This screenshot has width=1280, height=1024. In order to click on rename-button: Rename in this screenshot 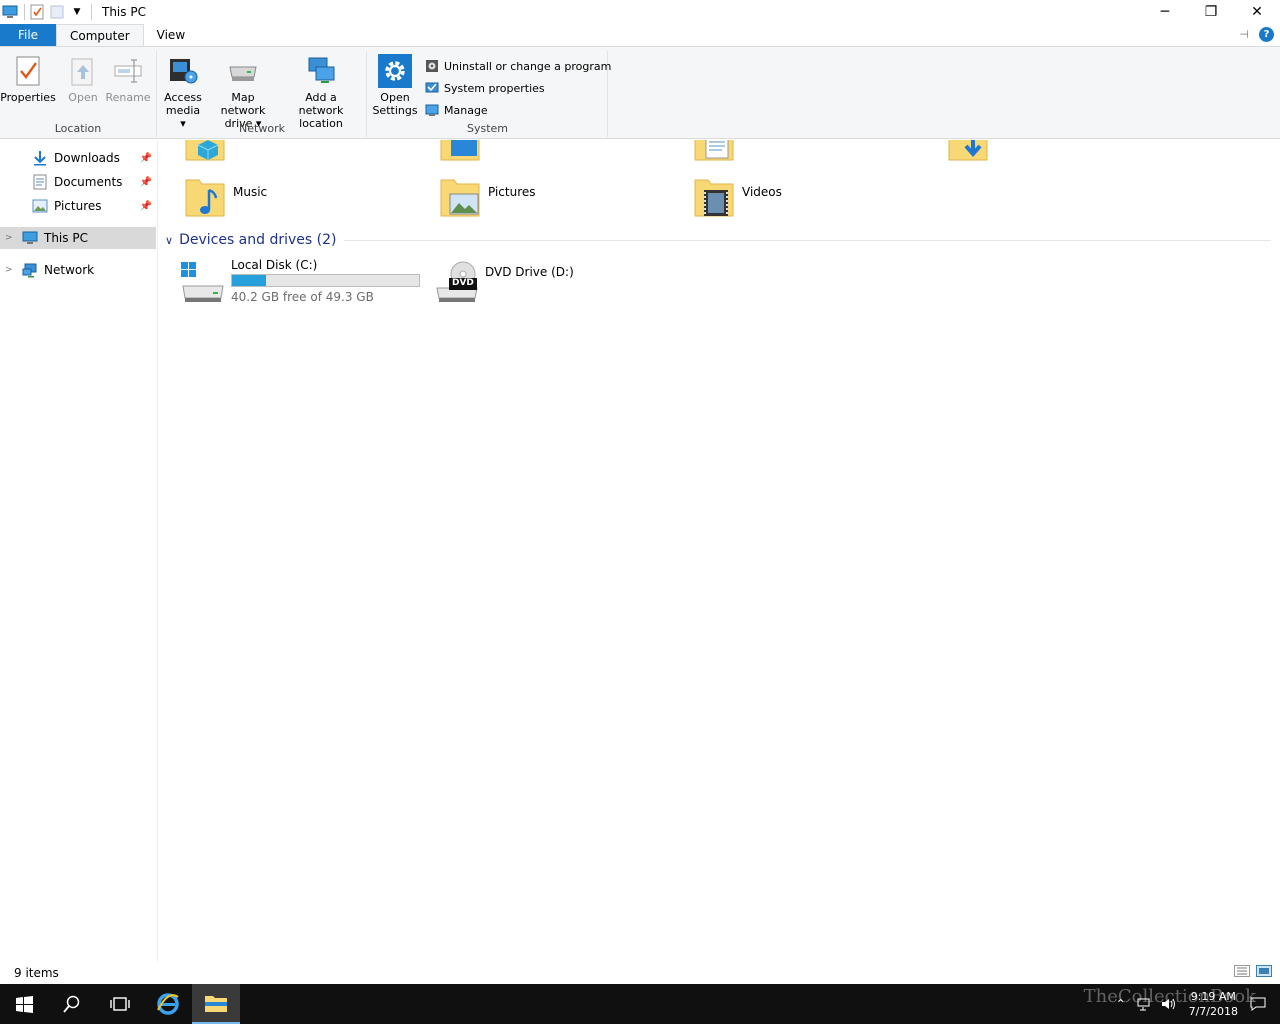, I will do `click(128, 78)`.